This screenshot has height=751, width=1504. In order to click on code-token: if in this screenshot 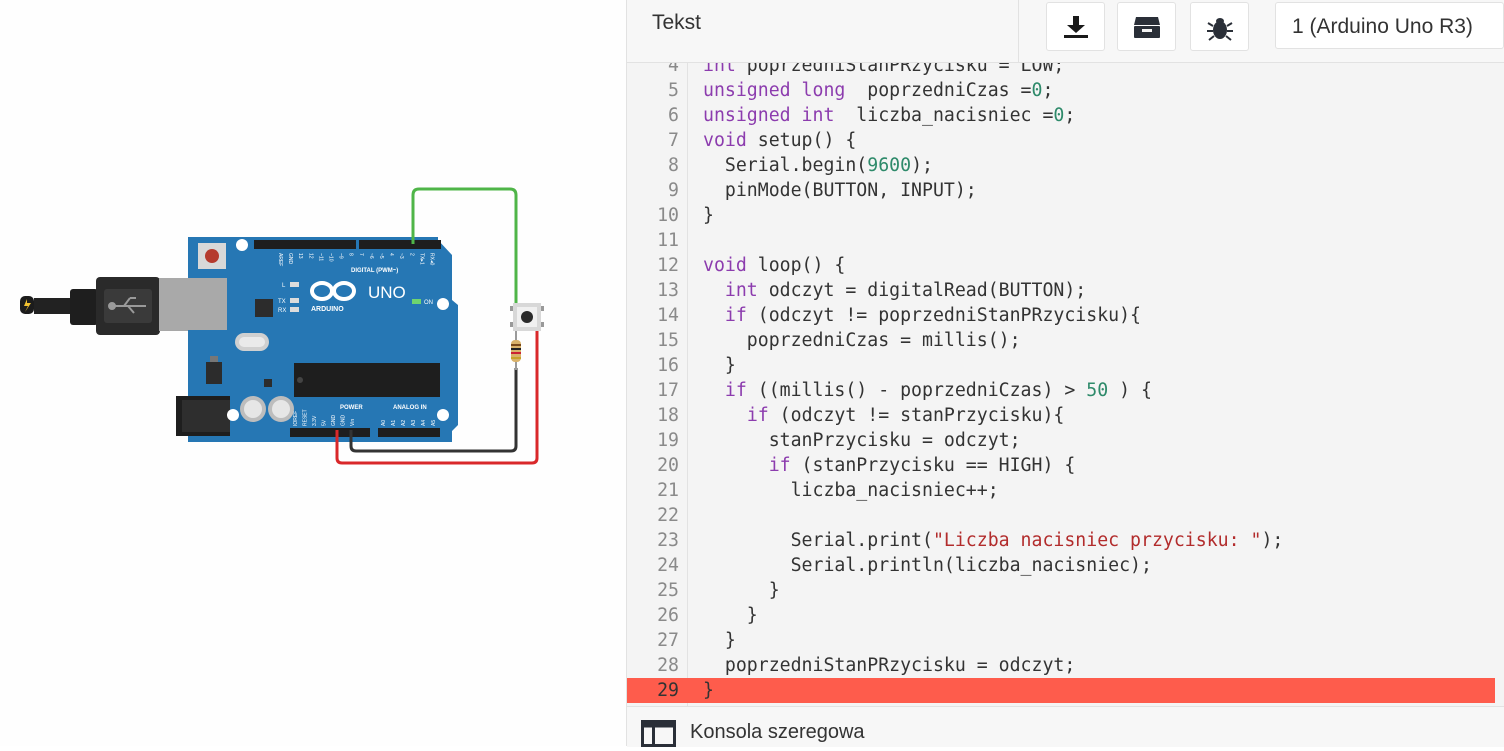, I will do `click(735, 315)`.